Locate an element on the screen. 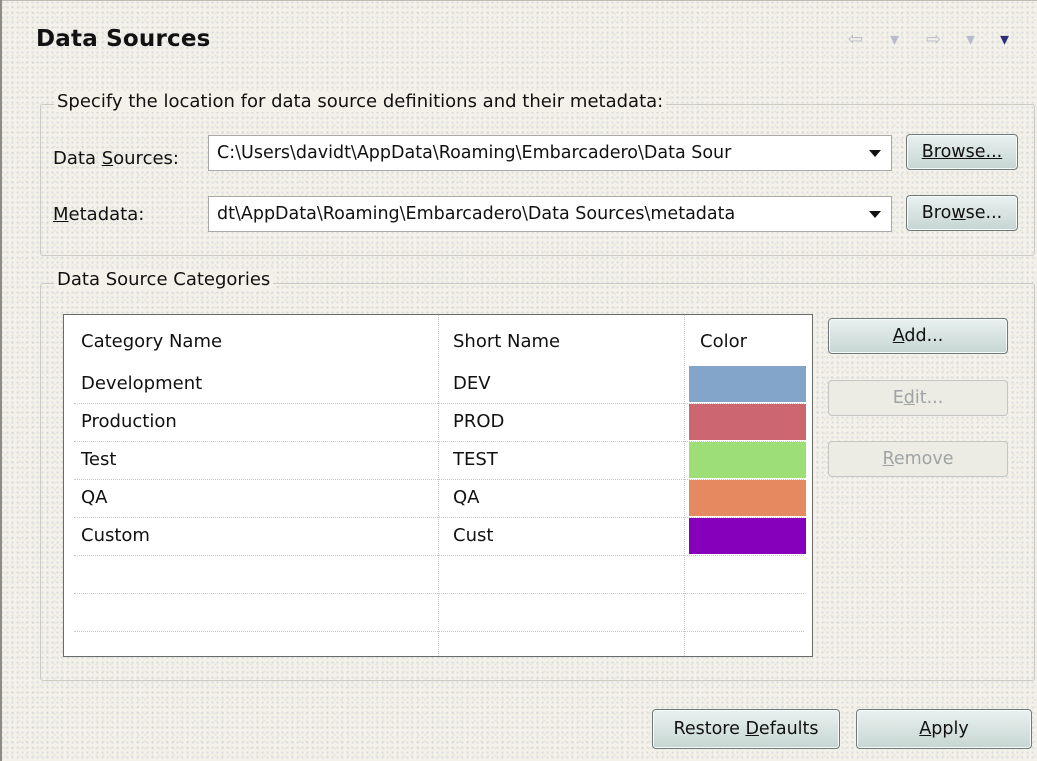 This screenshot has height=761, width=1037. view-menu-chevron-down-icon: ▾ is located at coordinates (1004, 40).